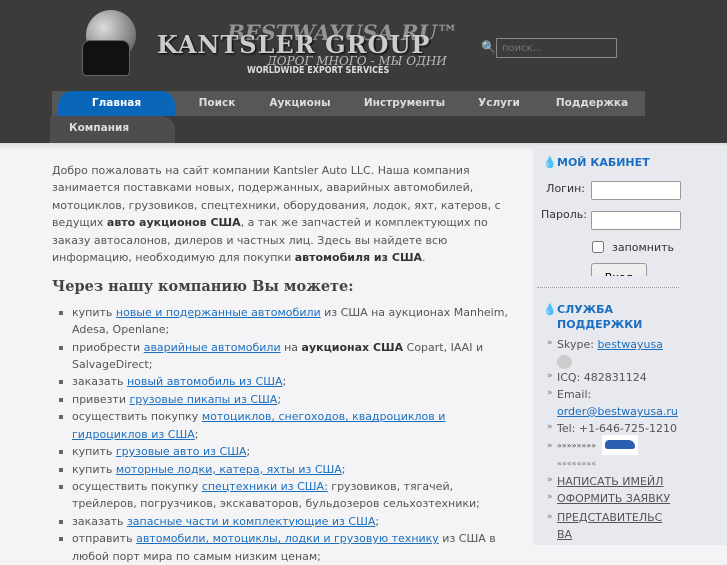 This screenshot has height=565, width=727. What do you see at coordinates (564, 362) in the screenshot?
I see `skype-status-icon` at bounding box center [564, 362].